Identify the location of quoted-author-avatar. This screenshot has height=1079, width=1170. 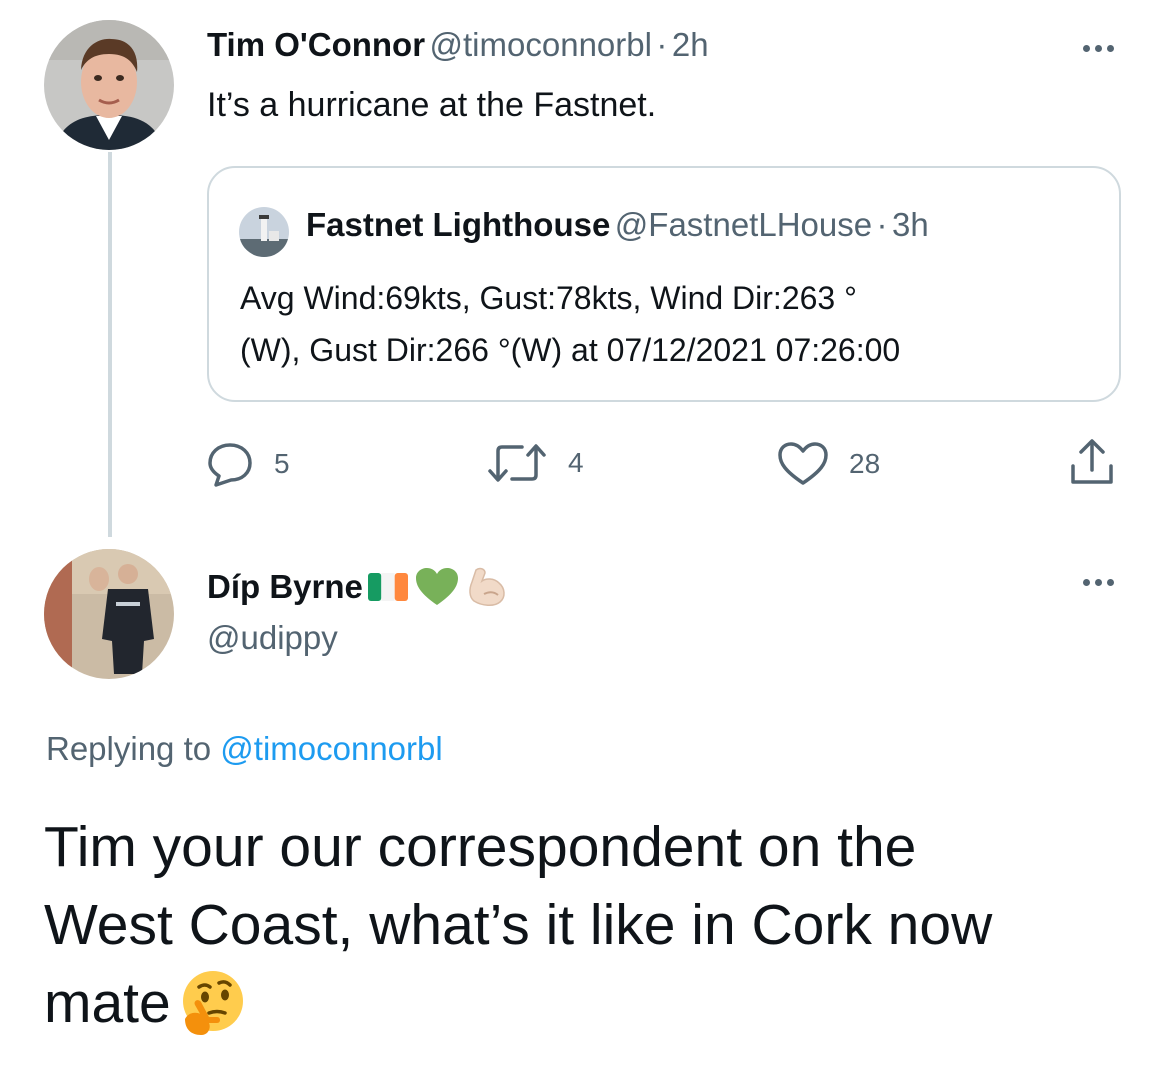
(264, 232).